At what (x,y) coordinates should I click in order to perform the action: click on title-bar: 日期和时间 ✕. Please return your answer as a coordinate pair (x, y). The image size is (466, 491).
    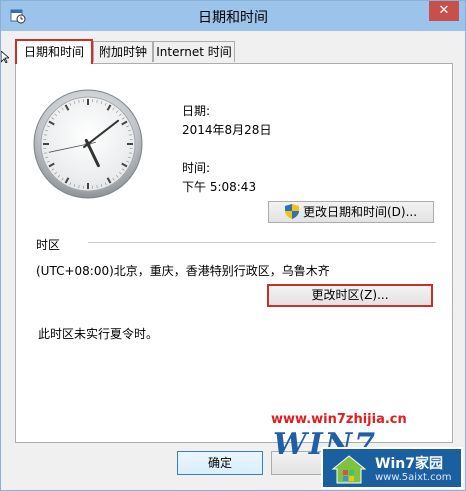
    Looking at the image, I should click on (233, 16).